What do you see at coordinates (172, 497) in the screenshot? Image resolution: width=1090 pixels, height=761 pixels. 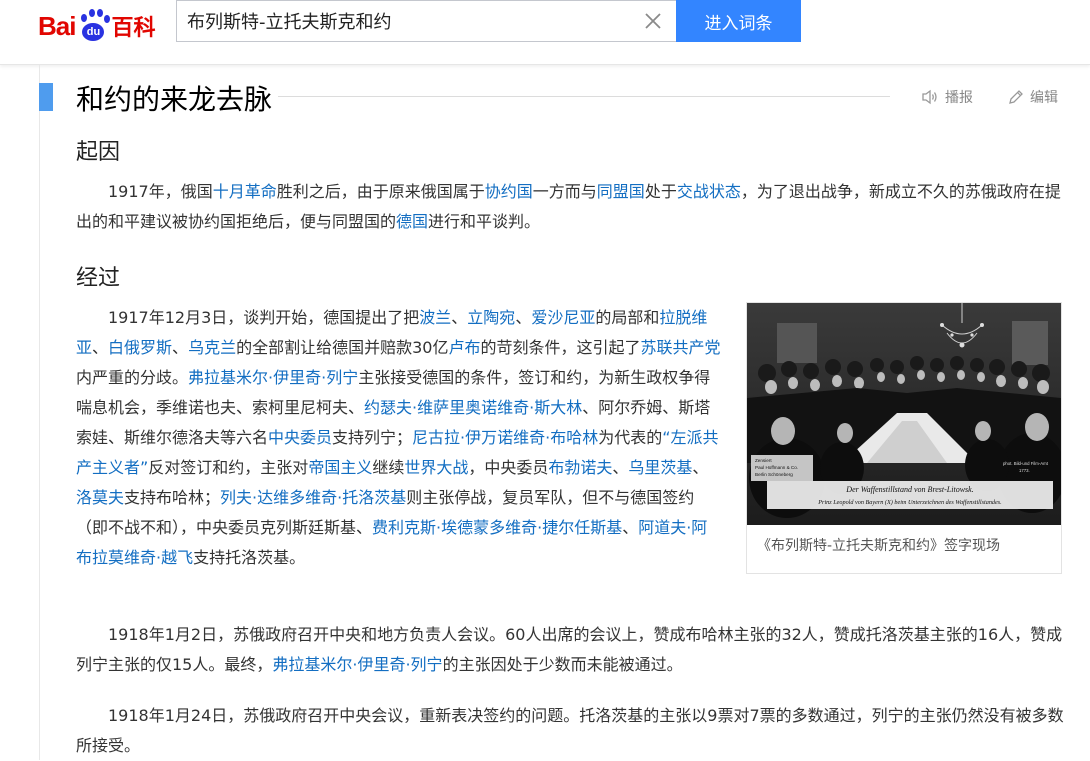 I see `text-run: 支持布哈林；` at bounding box center [172, 497].